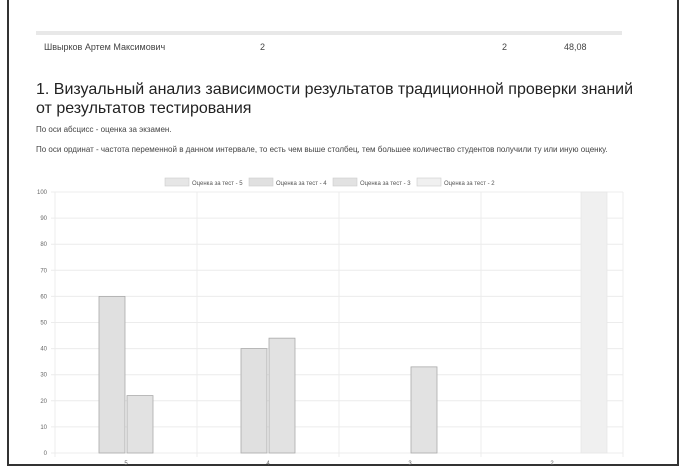  Describe the element at coordinates (43, 271) in the screenshot. I see `y-tick-label: 70` at that location.